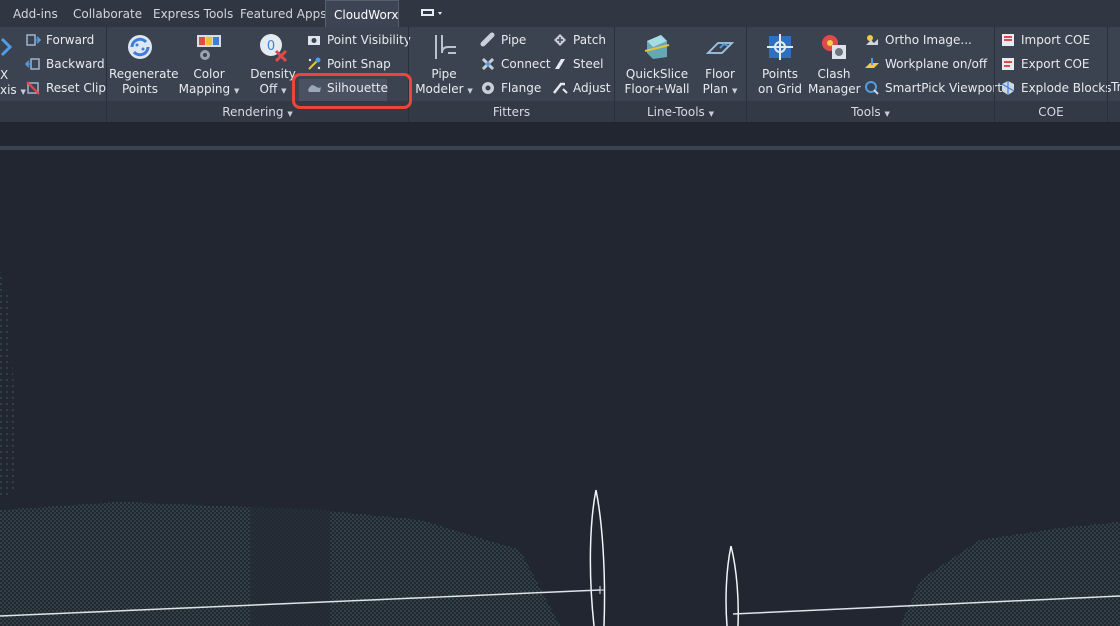 The height and width of the screenshot is (626, 1120). What do you see at coordinates (9, 385) in the screenshot?
I see `point-cloud-left-wall` at bounding box center [9, 385].